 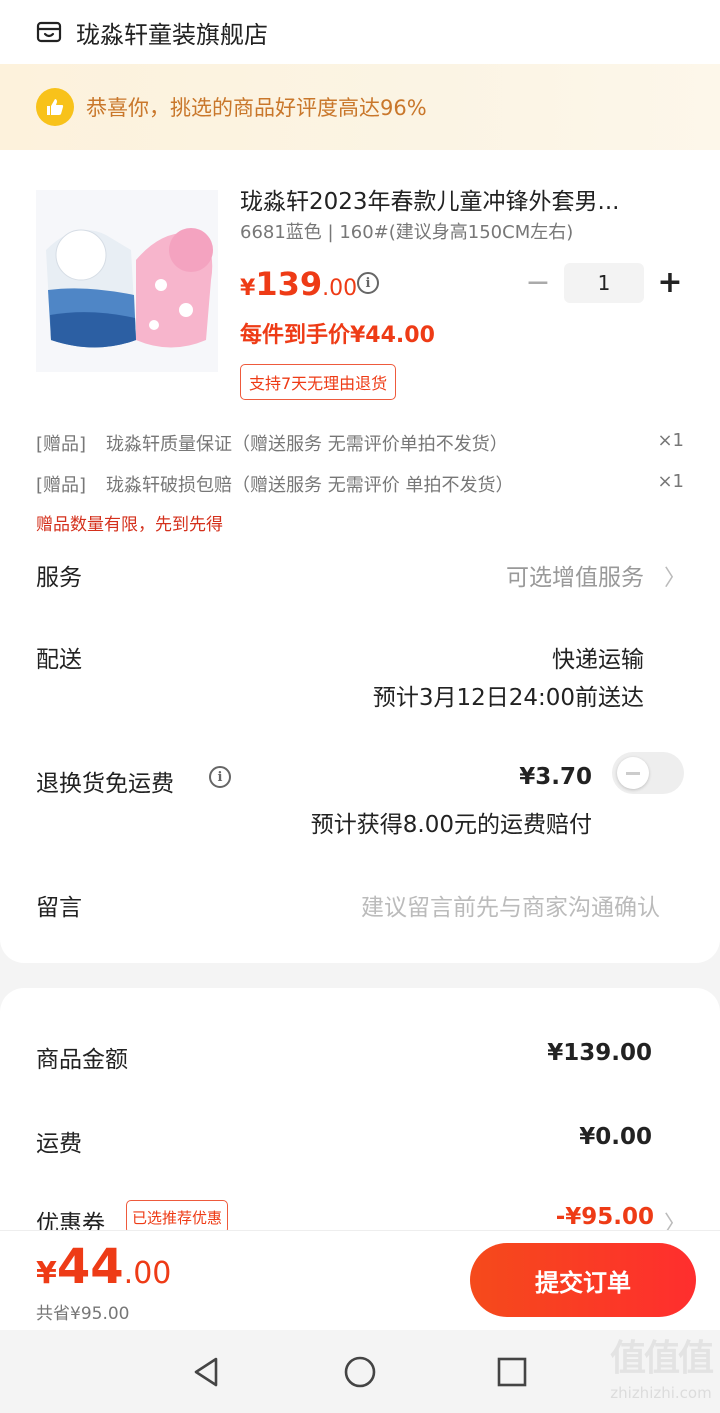 I want to click on service-value: 可选增值服务, so click(x=575, y=575).